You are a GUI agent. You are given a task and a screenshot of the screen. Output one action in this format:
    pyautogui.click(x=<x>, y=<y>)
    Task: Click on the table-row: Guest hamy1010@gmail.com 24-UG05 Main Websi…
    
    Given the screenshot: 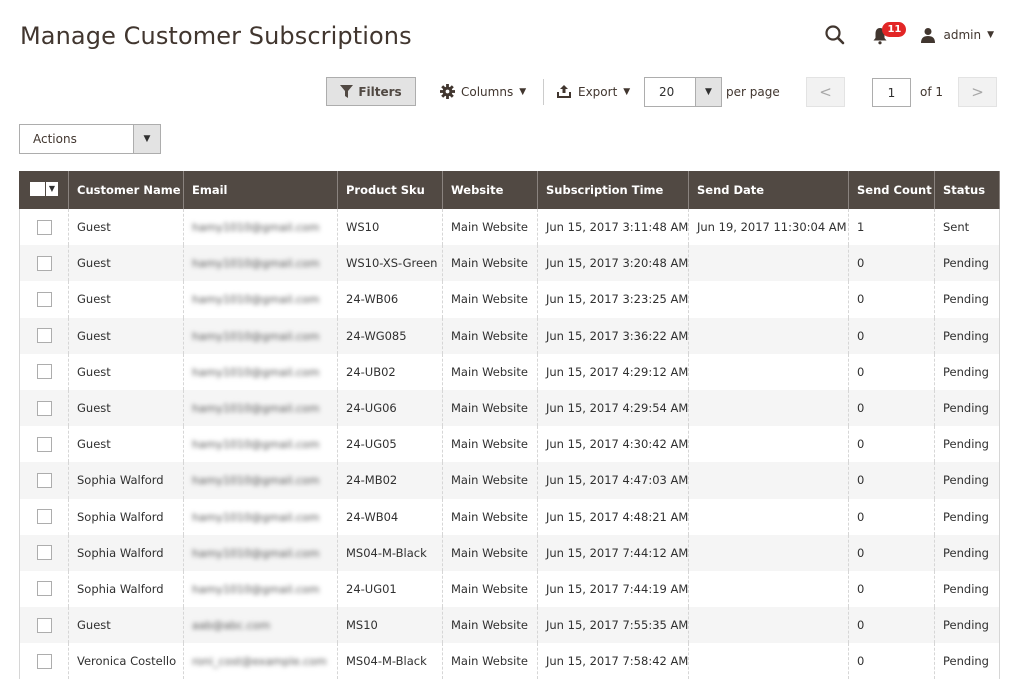 What is the action you would take?
    pyautogui.click(x=509, y=444)
    